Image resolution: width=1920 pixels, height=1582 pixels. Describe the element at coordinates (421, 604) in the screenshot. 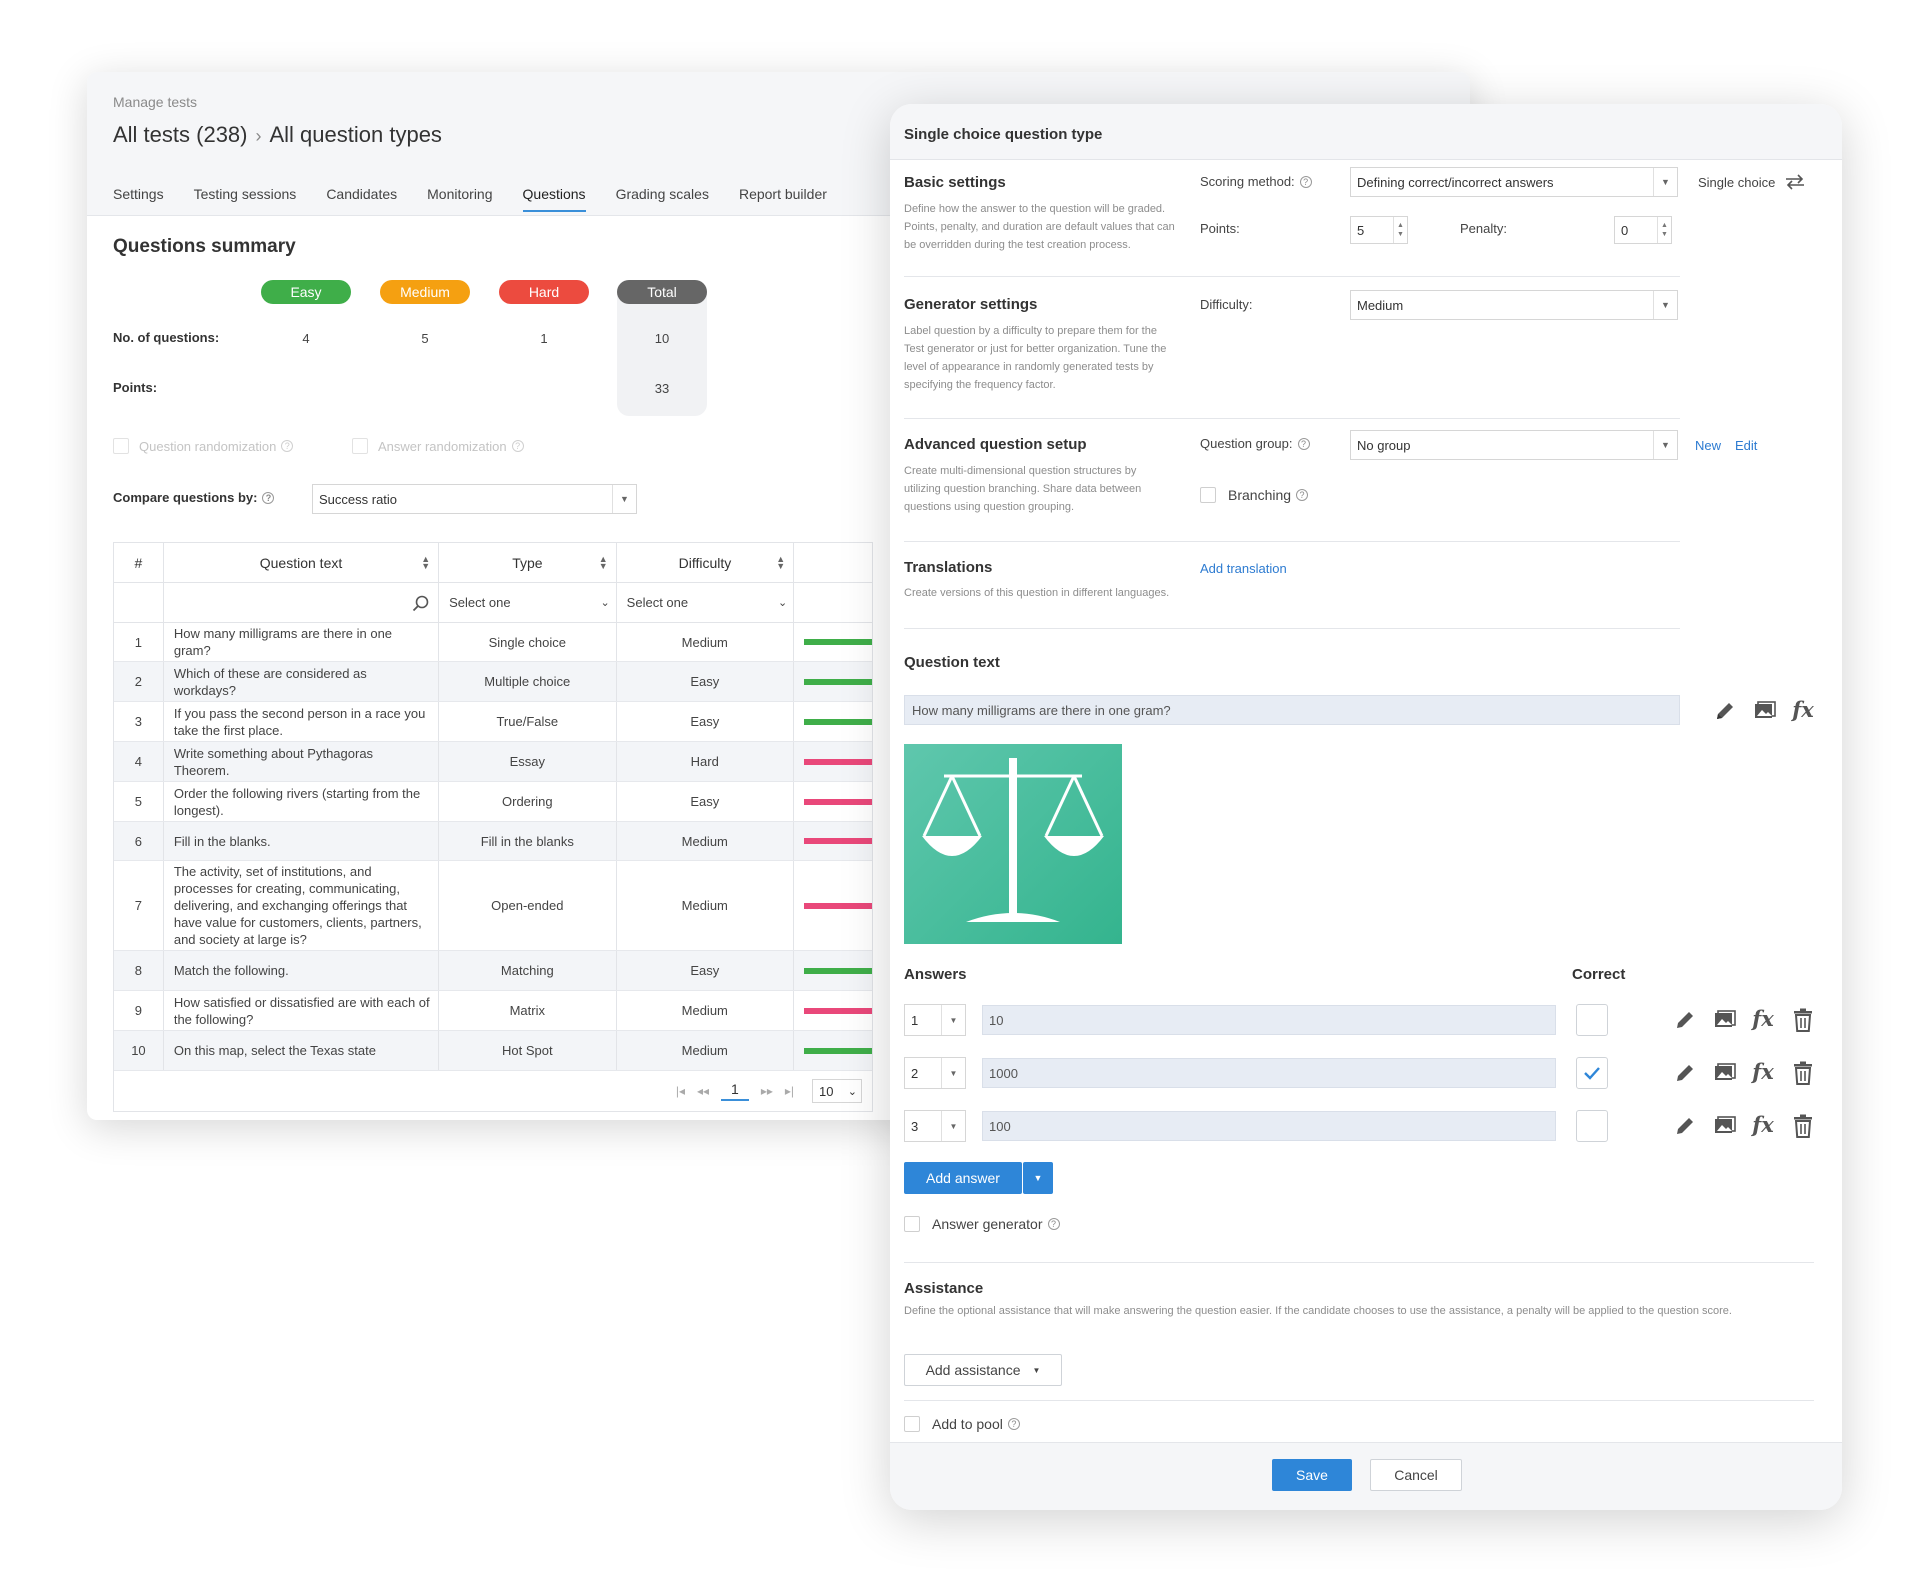

I see `search-icon` at that location.